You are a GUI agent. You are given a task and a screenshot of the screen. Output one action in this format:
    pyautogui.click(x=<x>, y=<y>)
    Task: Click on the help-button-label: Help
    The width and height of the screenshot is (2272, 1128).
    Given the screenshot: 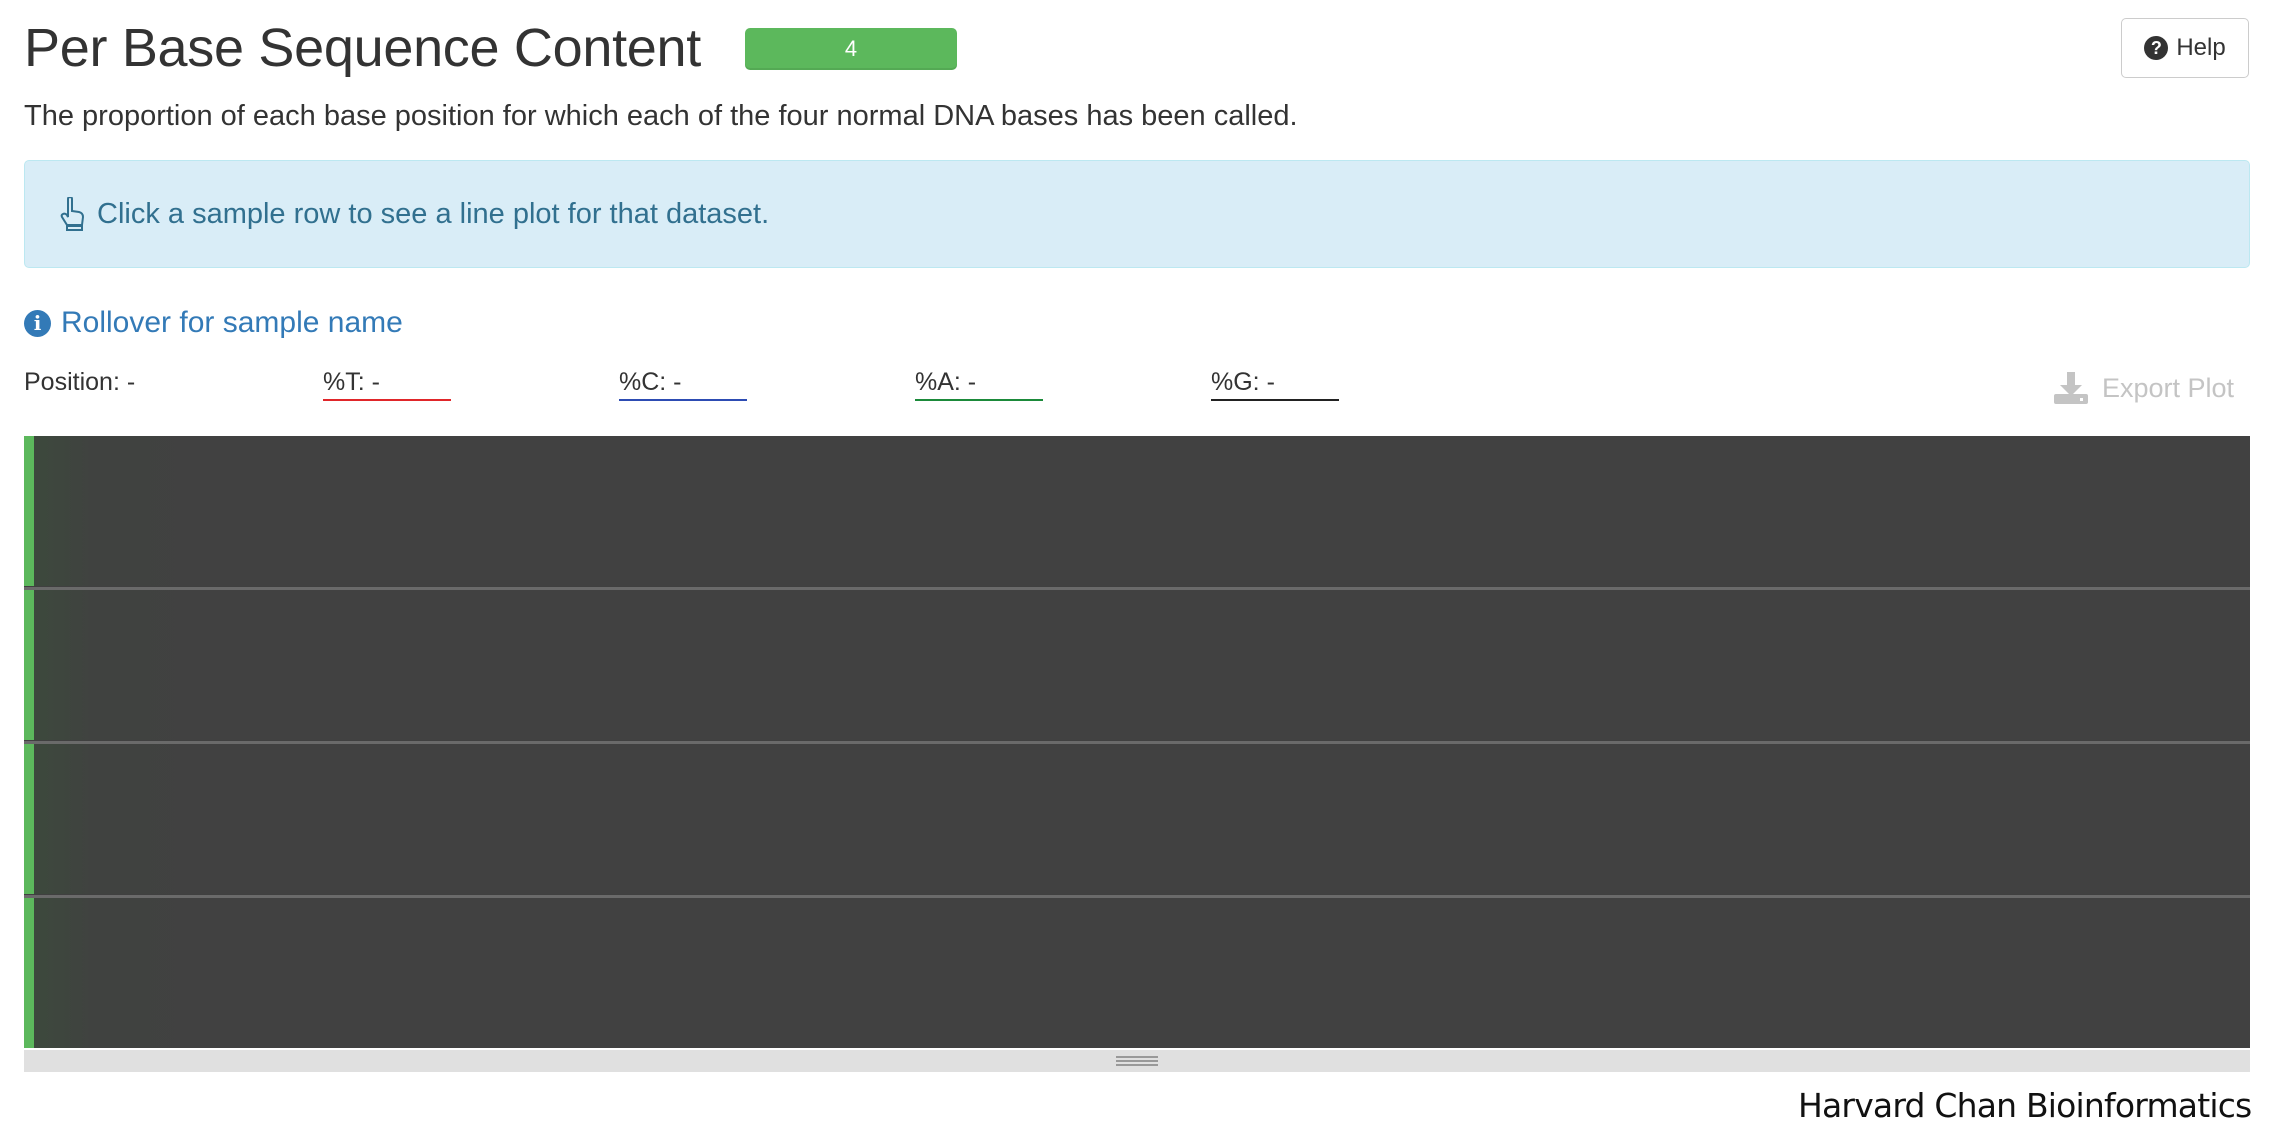 What is the action you would take?
    pyautogui.click(x=2201, y=47)
    